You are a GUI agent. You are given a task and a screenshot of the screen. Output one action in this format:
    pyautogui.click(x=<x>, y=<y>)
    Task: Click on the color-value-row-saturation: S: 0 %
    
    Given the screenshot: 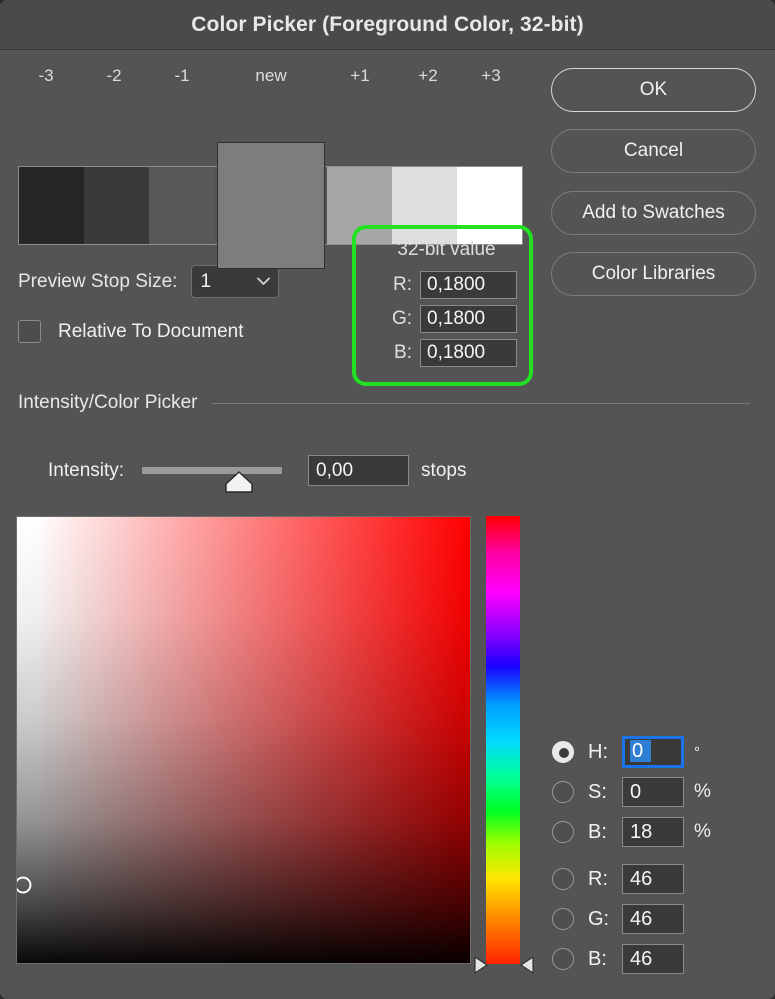 What is the action you would take?
    pyautogui.click(x=634, y=792)
    